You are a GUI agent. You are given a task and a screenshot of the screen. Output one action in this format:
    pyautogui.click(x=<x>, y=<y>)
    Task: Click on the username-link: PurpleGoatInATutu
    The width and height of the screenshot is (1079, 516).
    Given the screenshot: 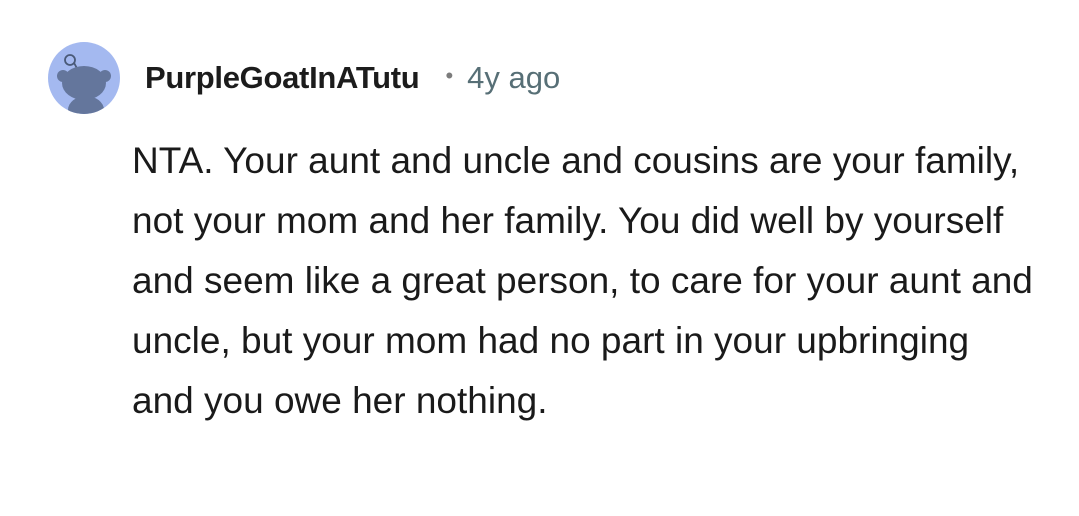 What is the action you would take?
    pyautogui.click(x=282, y=78)
    